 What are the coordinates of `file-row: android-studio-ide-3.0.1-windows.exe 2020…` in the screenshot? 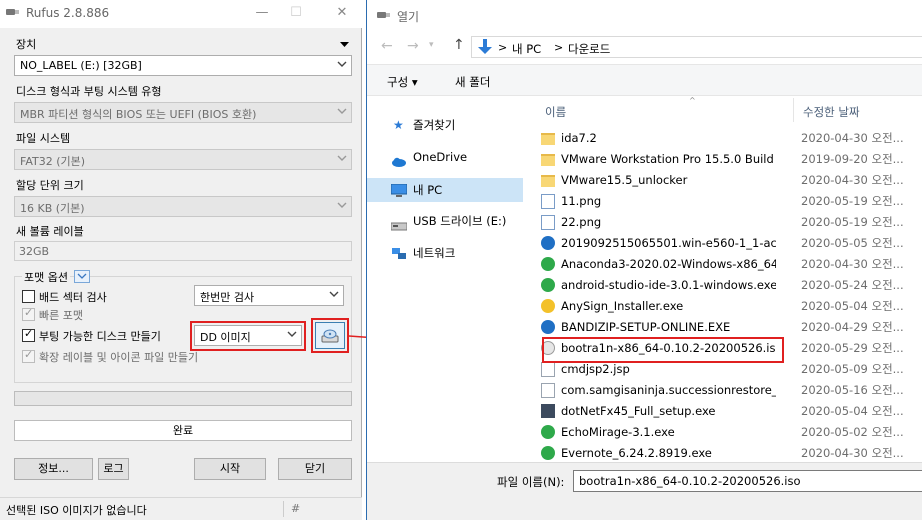 It's located at (730, 285).